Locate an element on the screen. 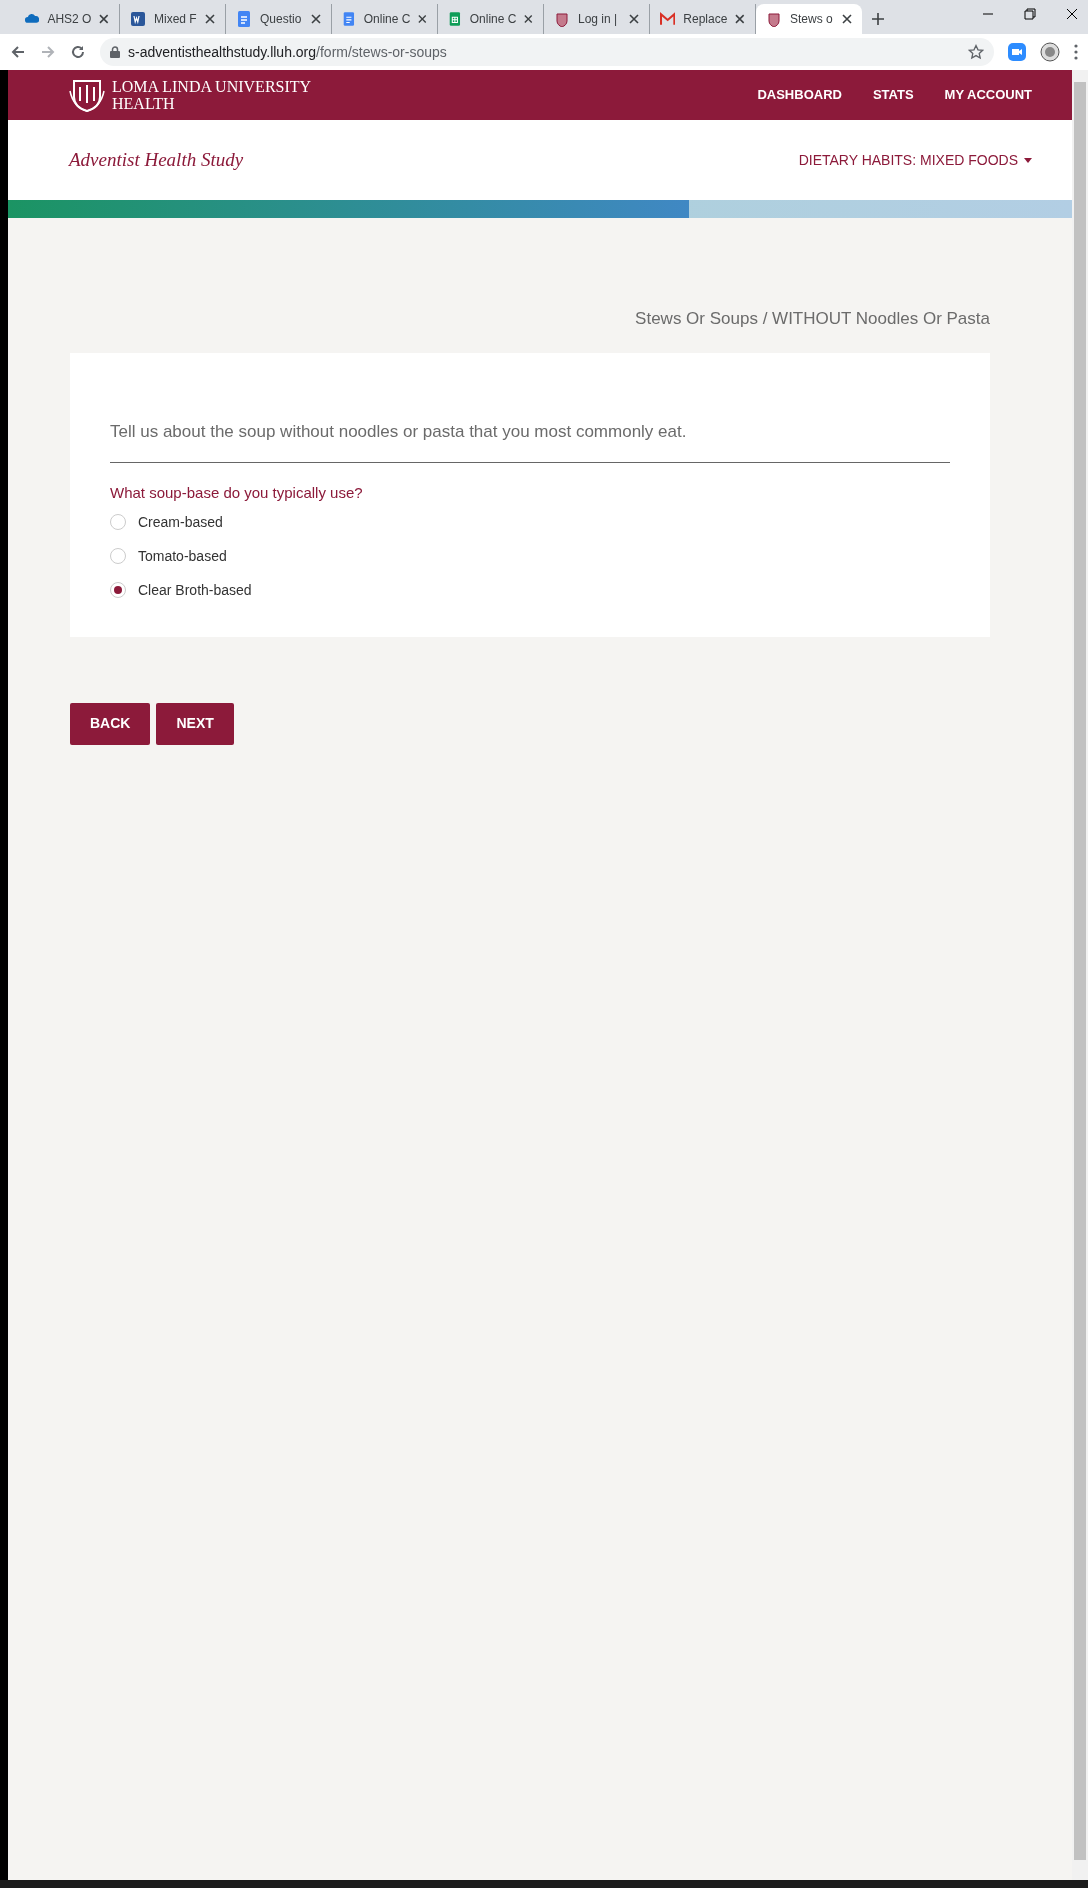  video-camera-icon is located at coordinates (1017, 52).